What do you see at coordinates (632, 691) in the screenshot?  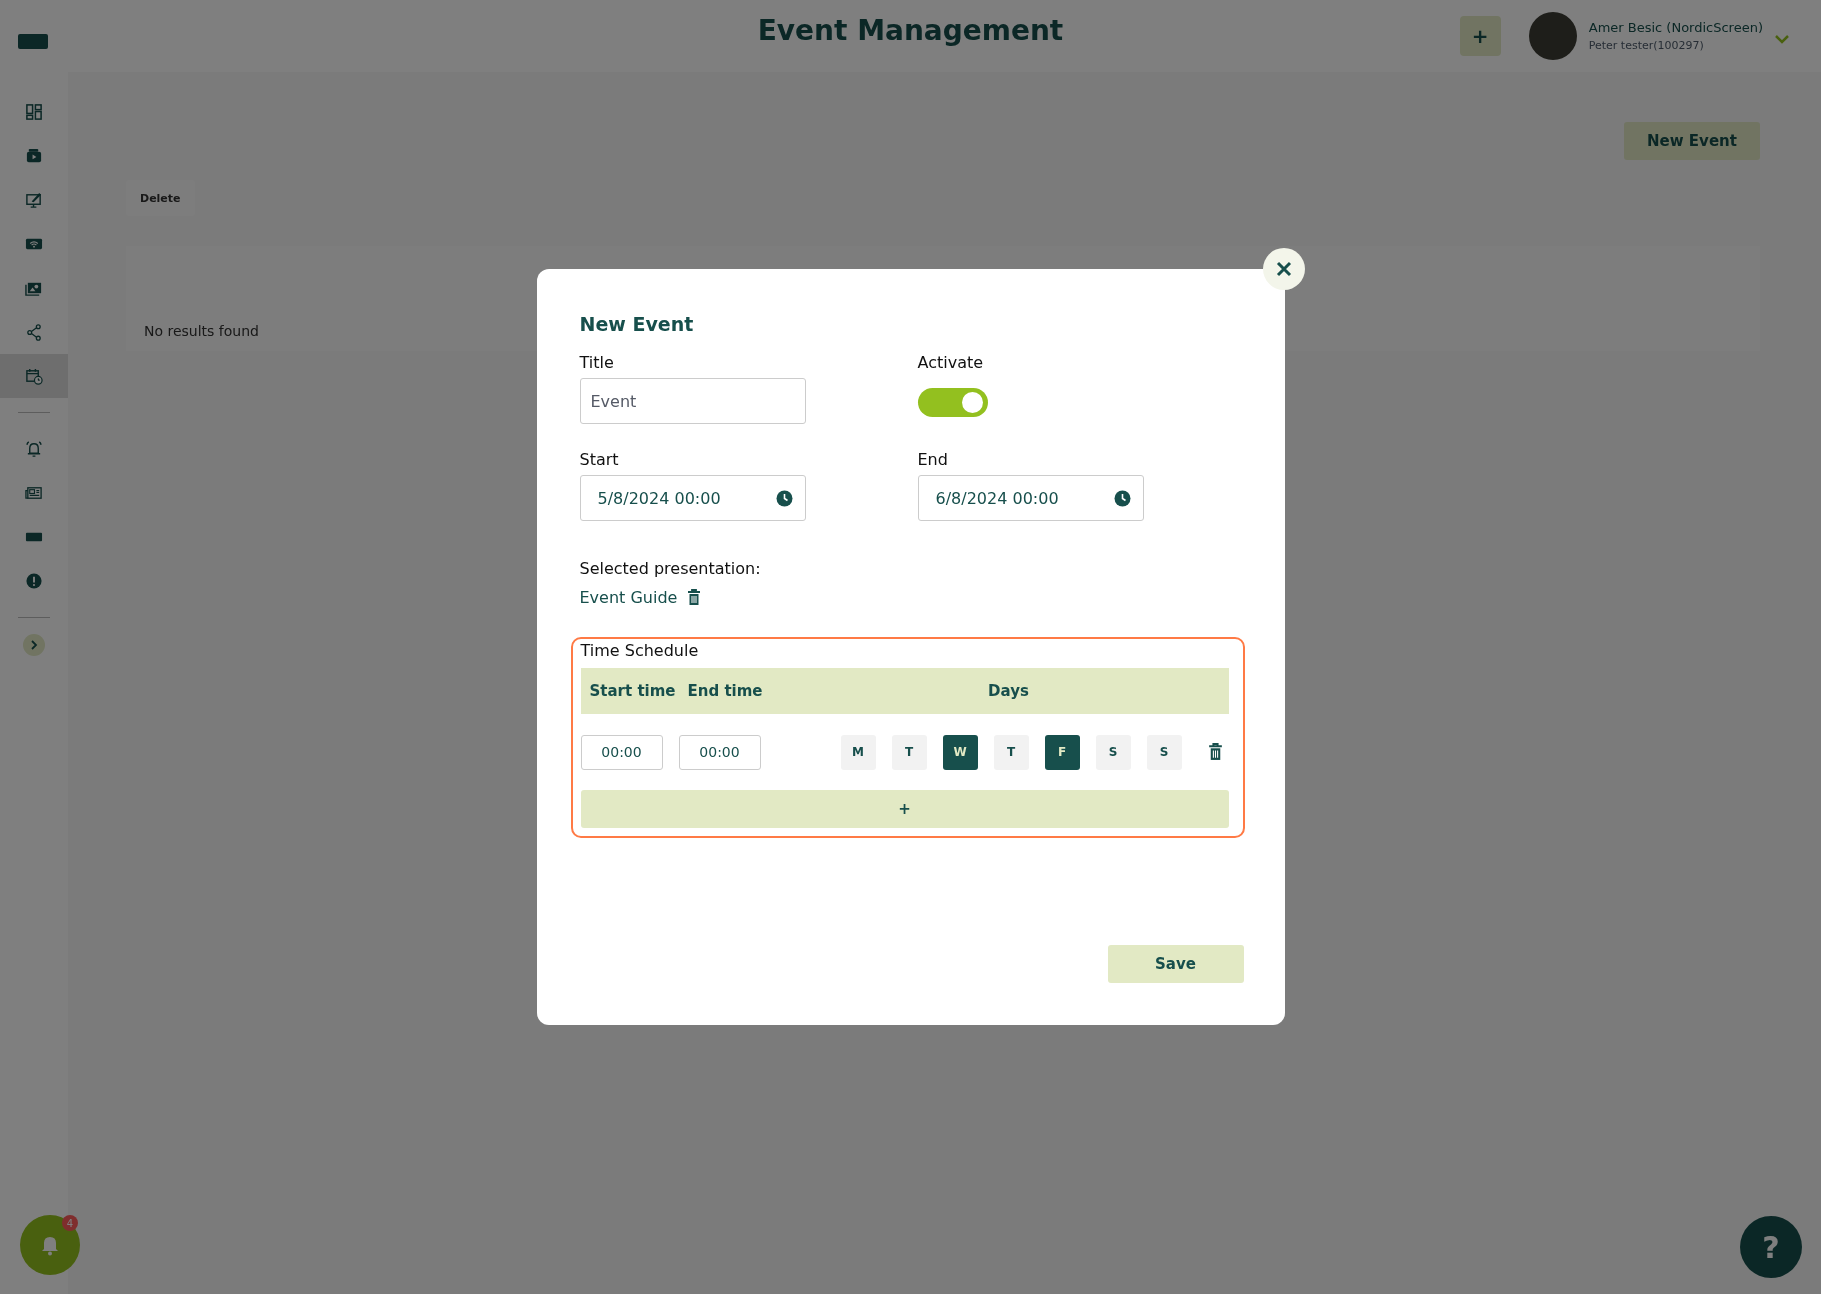 I see `column-header: Start time` at bounding box center [632, 691].